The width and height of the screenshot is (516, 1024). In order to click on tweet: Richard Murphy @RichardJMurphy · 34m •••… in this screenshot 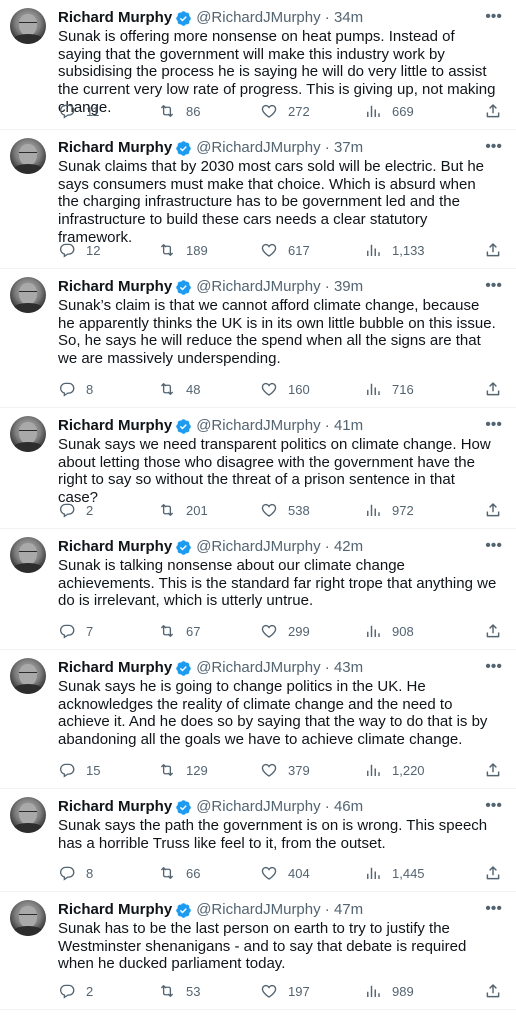, I will do `click(258, 65)`.